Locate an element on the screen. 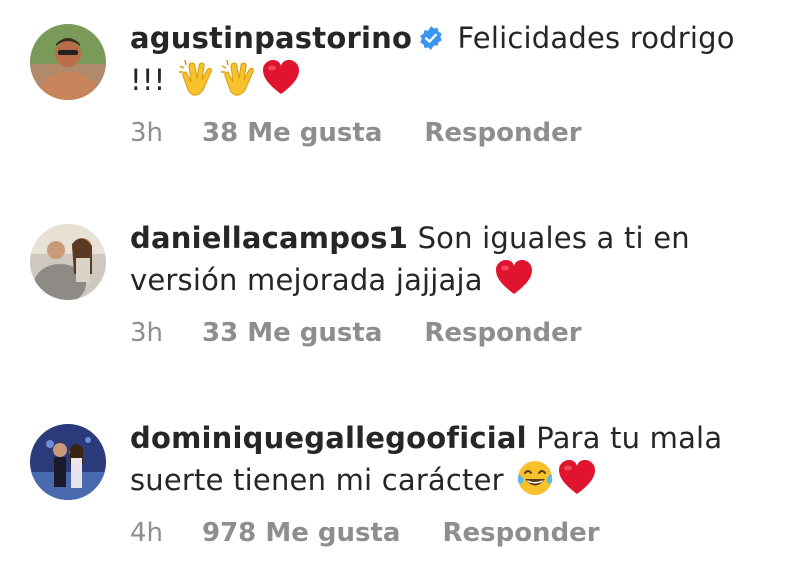  comment-meta: 3h 33 Me gusta Responder is located at coordinates (356, 333).